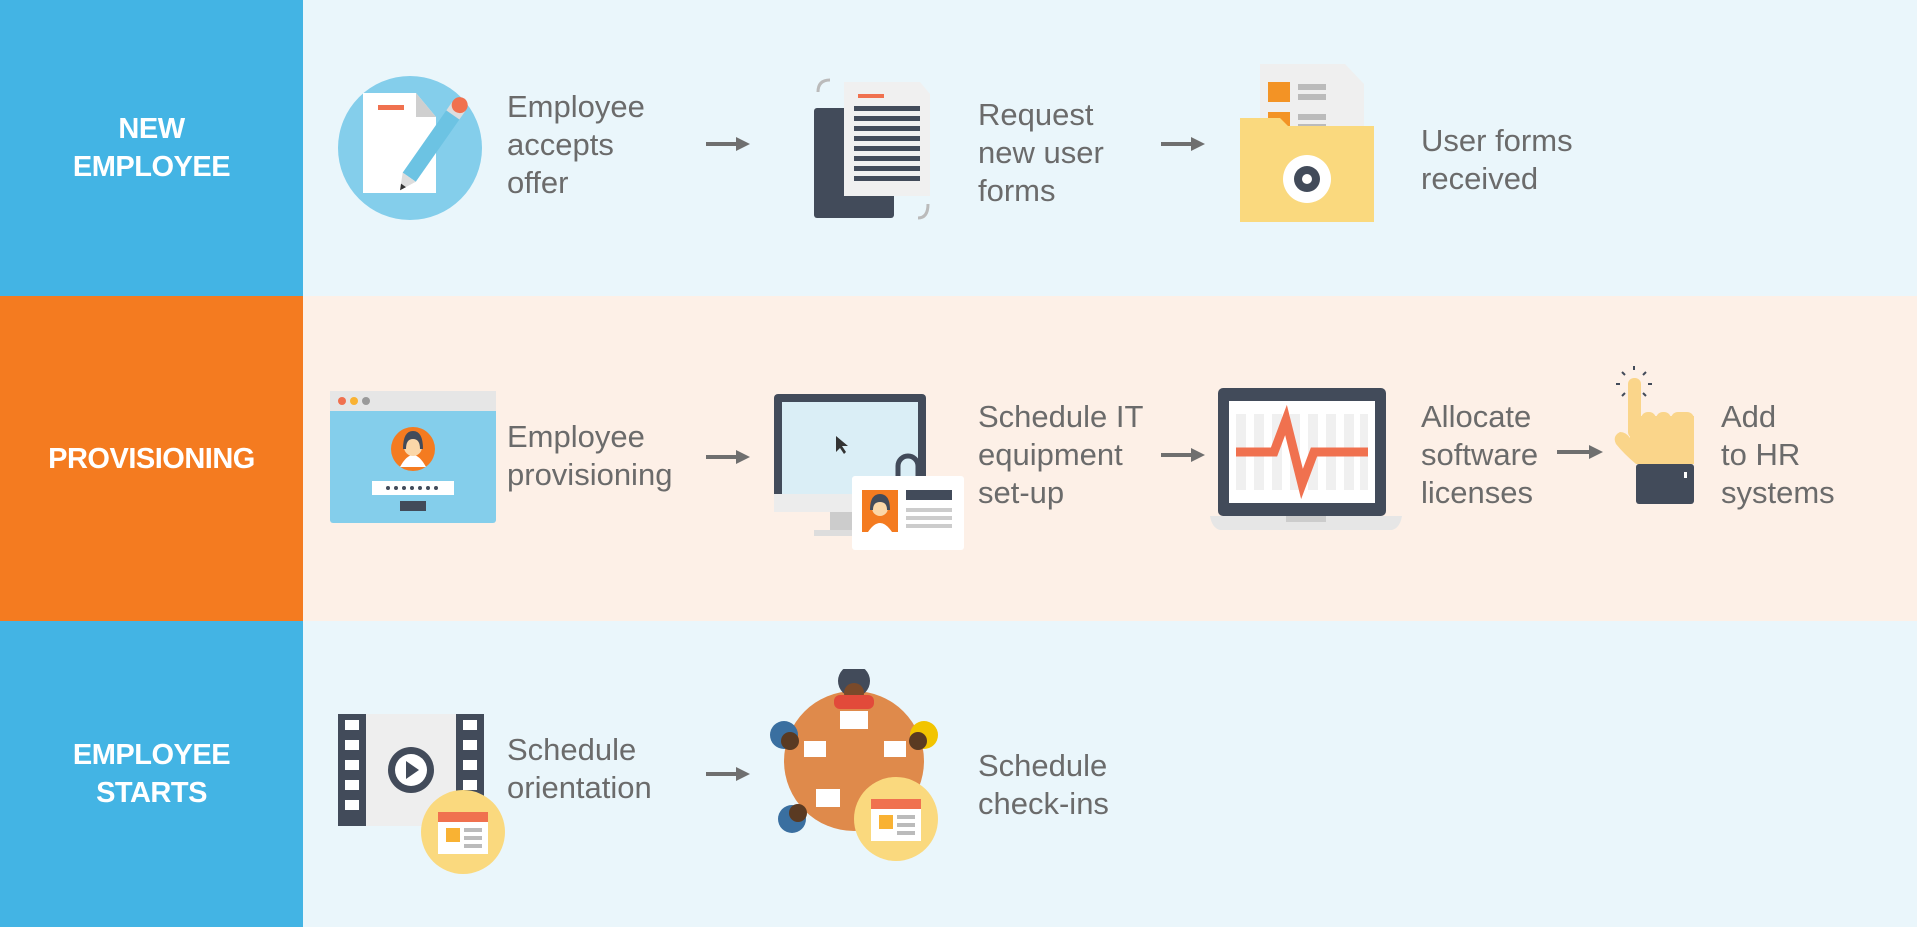 This screenshot has width=1917, height=927. Describe the element at coordinates (1036, 114) in the screenshot. I see `step-label-line: Request` at that location.